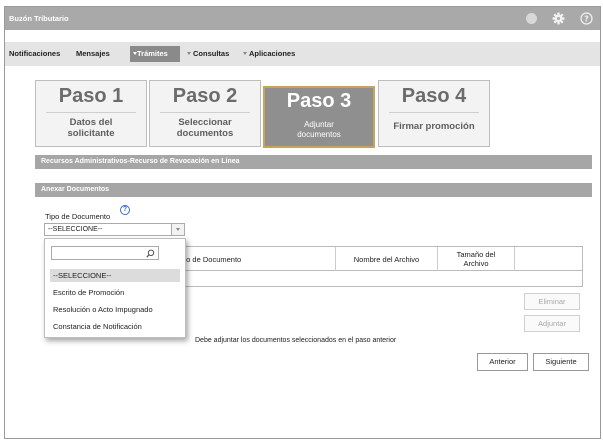 Image resolution: width=603 pixels, height=443 pixels. I want to click on tipo-documento-label: Tipo de Documento, so click(78, 216).